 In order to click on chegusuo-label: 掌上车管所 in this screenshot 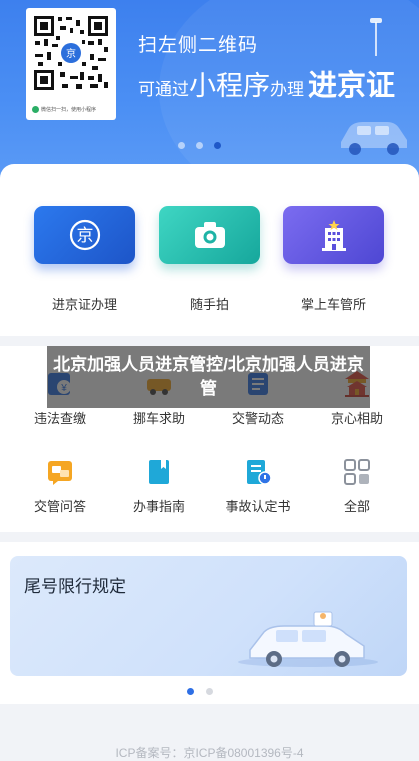, I will do `click(333, 304)`.